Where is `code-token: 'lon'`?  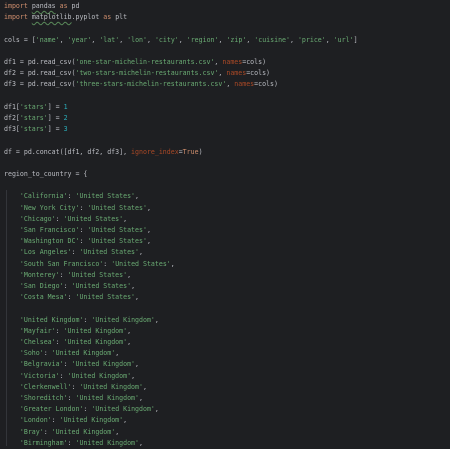 code-token: 'lon' is located at coordinates (137, 39).